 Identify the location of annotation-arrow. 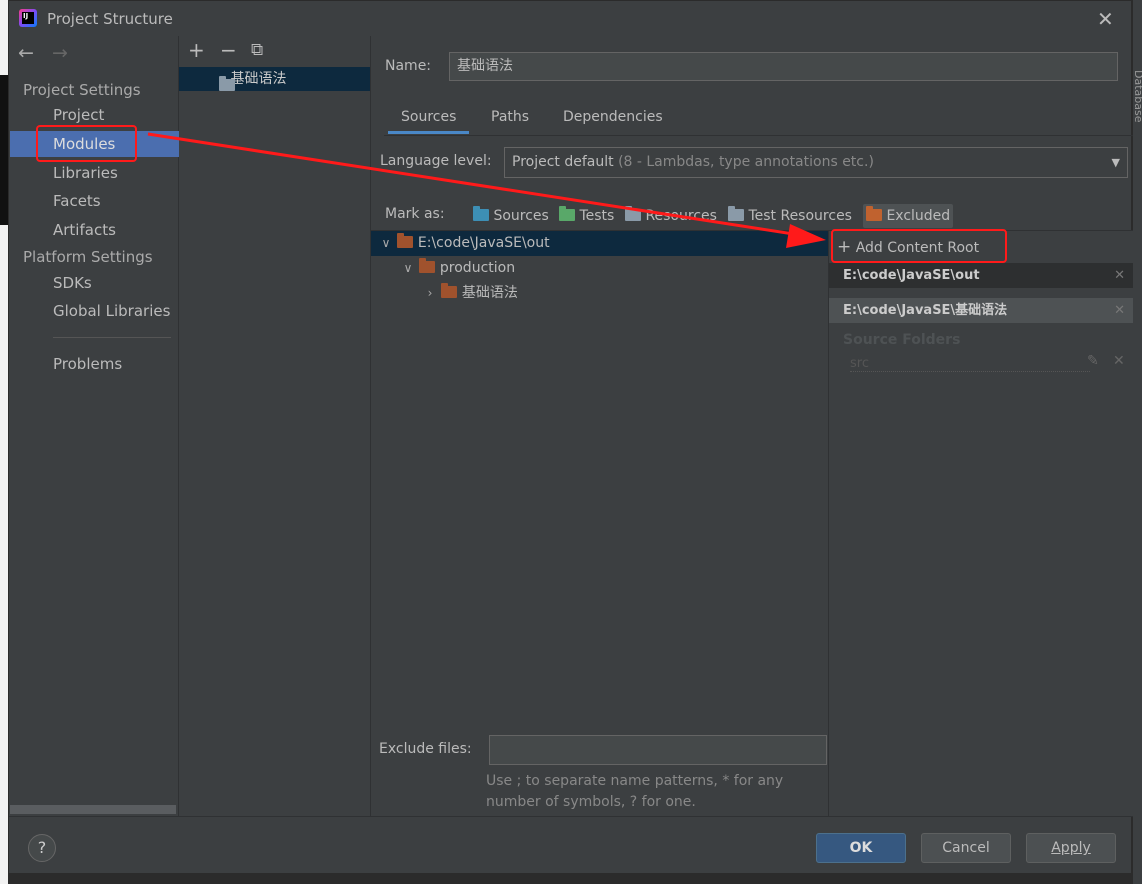
(486, 190).